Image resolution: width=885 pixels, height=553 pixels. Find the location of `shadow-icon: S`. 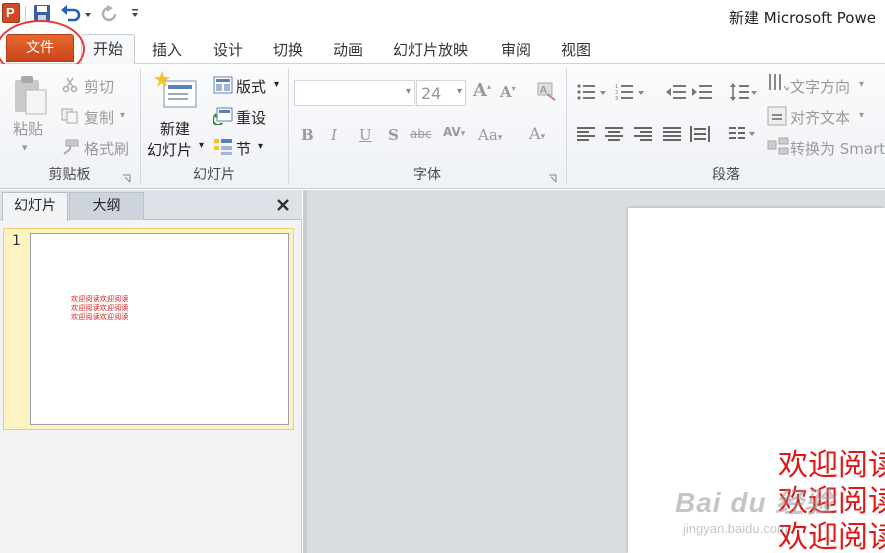

shadow-icon: S is located at coordinates (393, 135).